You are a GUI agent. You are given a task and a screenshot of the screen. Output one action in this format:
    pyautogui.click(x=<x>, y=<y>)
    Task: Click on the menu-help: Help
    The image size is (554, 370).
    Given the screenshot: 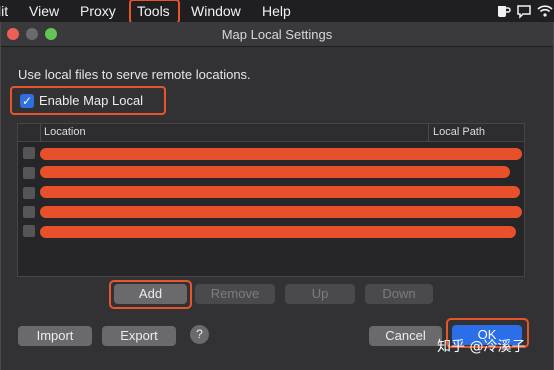 What is the action you would take?
    pyautogui.click(x=276, y=11)
    